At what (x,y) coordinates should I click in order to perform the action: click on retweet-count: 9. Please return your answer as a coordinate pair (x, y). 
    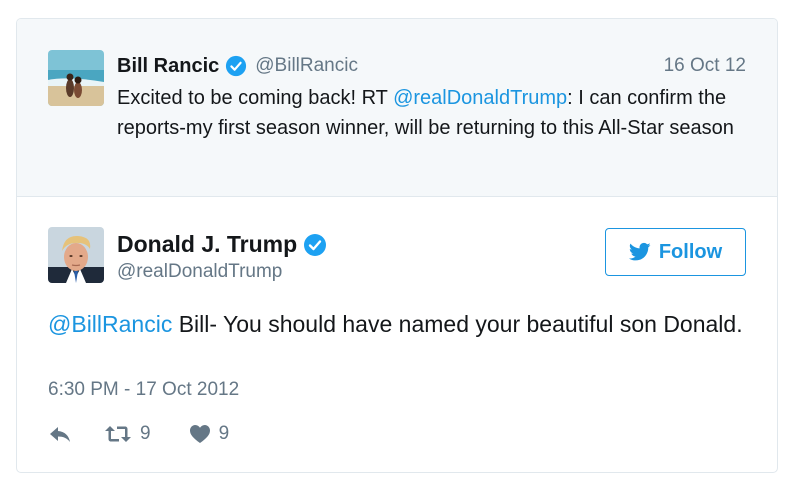
    Looking at the image, I should click on (145, 433).